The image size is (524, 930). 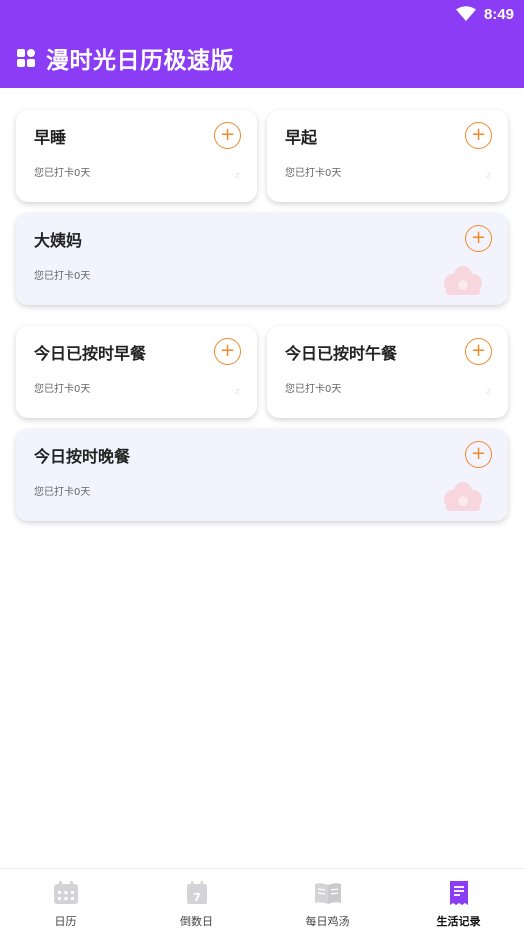 I want to click on countdown-badge: 7, so click(x=197, y=897).